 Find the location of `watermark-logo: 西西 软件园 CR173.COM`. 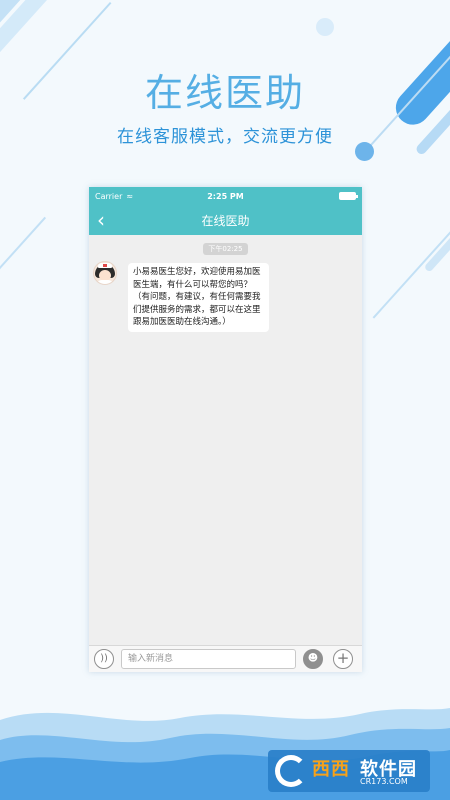

watermark-logo: 西西 软件园 CR173.COM is located at coordinates (349, 771).